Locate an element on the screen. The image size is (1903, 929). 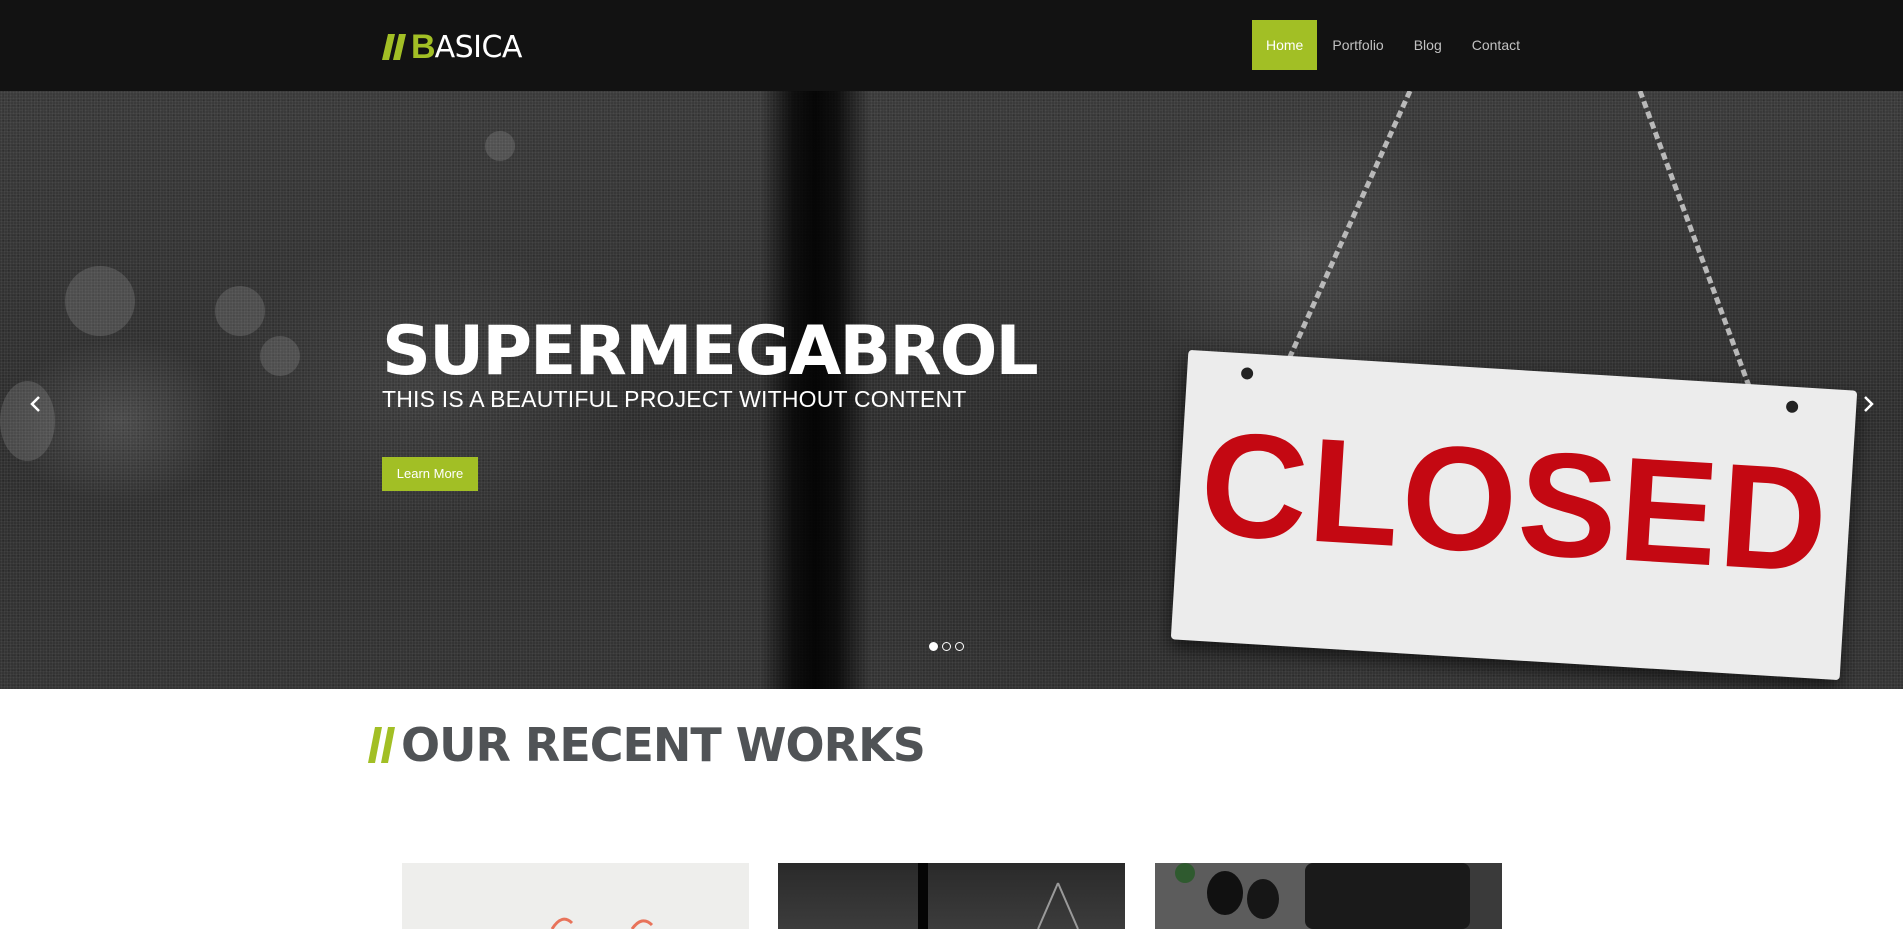
logo-initial: B is located at coordinates (423, 46).